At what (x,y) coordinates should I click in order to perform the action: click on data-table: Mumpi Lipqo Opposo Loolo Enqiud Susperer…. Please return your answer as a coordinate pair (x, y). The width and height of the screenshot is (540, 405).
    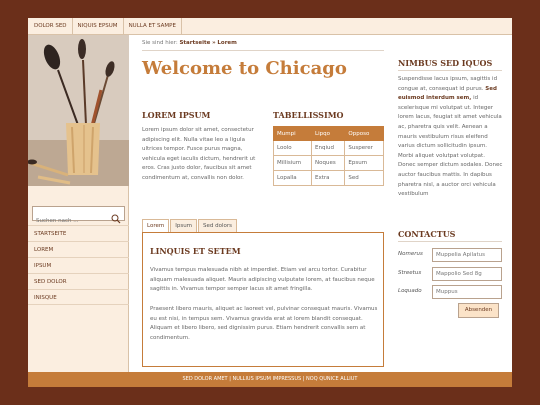
    Looking at the image, I should click on (328, 156).